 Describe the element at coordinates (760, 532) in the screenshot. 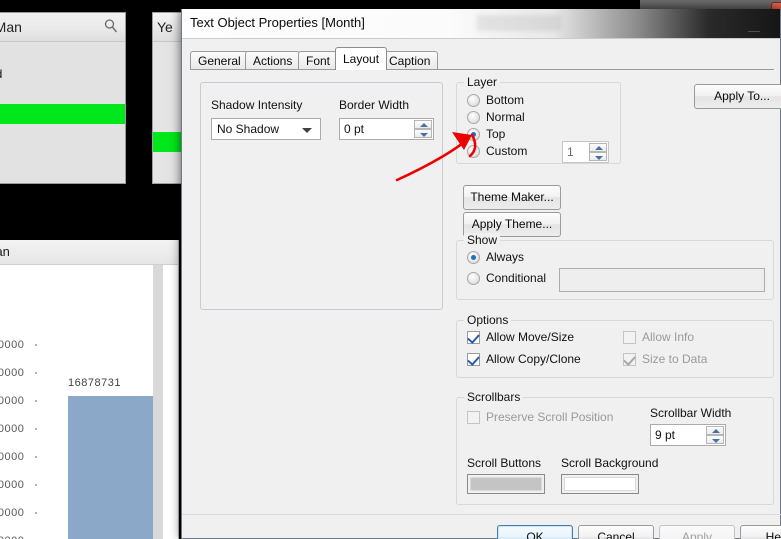

I see `help-button: Help` at that location.